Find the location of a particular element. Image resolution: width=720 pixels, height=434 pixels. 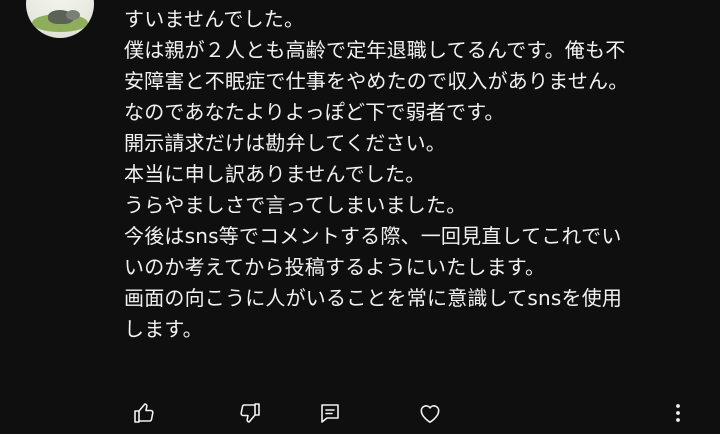

heart-icon is located at coordinates (430, 414).